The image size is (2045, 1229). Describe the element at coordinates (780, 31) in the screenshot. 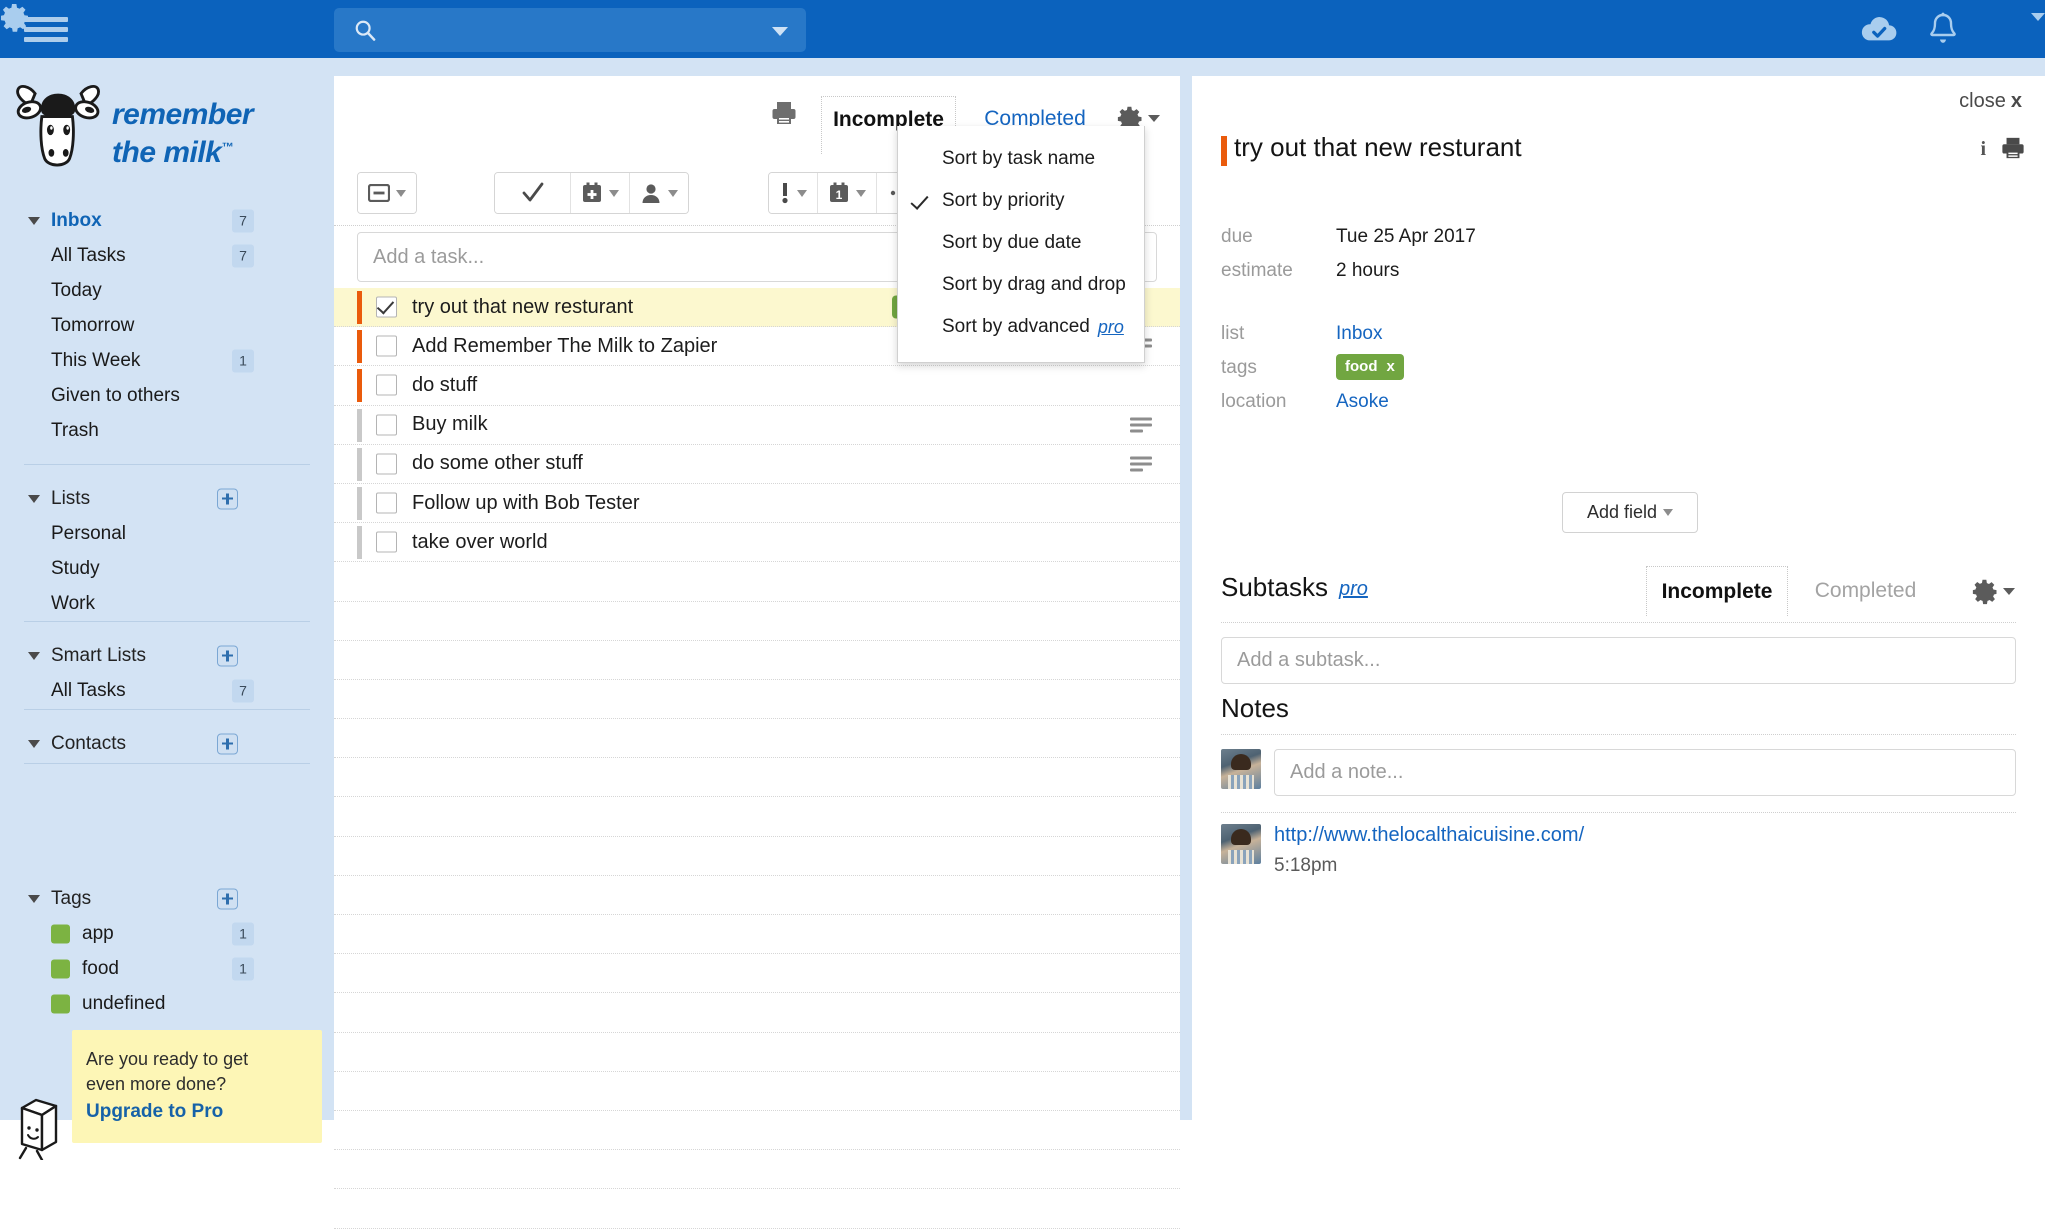

I see `search-dropdown-caret-icon` at that location.